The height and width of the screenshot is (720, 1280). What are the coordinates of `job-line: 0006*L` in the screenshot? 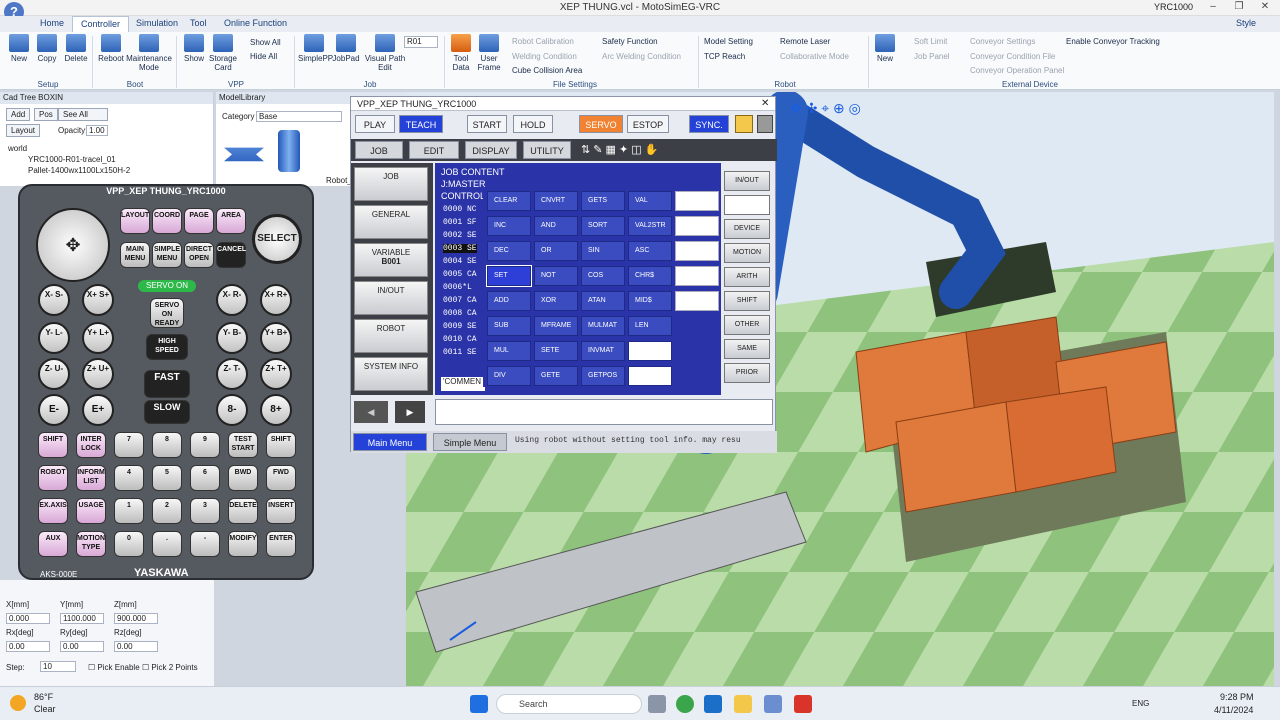 It's located at (457, 287).